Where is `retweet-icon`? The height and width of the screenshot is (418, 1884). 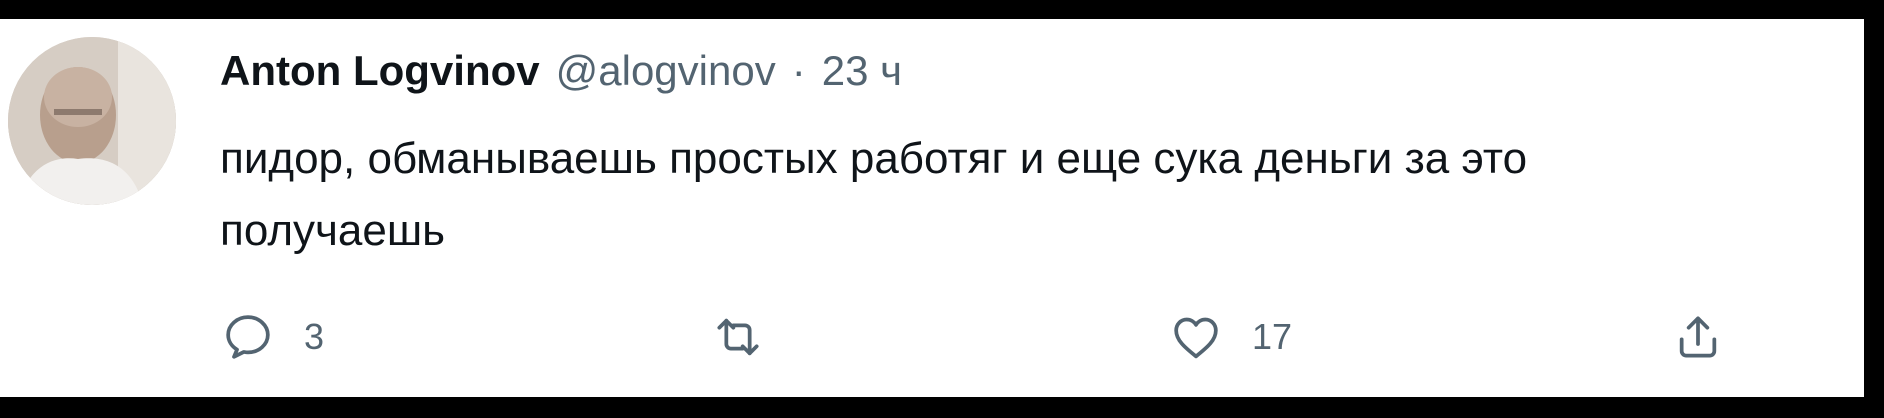
retweet-icon is located at coordinates (738, 337).